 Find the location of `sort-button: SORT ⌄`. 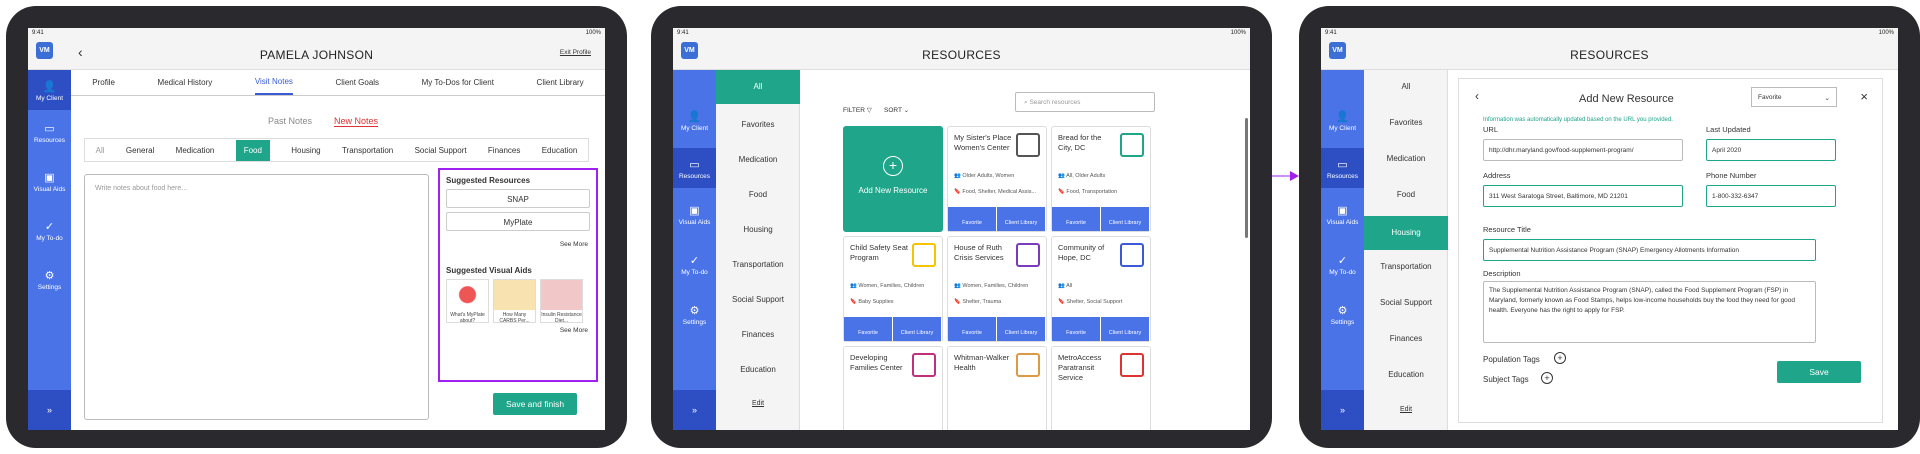

sort-button: SORT ⌄ is located at coordinates (896, 110).